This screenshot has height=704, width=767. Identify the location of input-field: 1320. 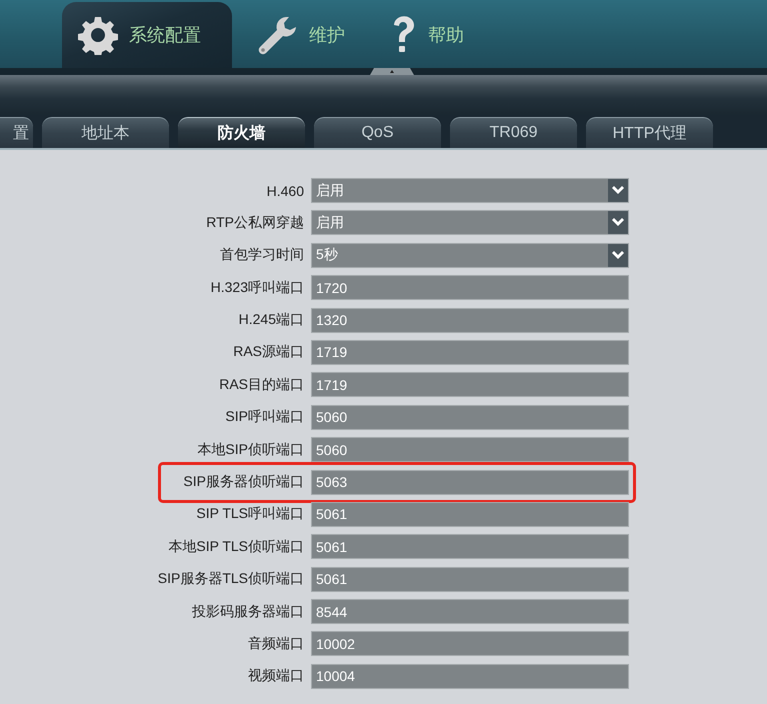
(470, 320).